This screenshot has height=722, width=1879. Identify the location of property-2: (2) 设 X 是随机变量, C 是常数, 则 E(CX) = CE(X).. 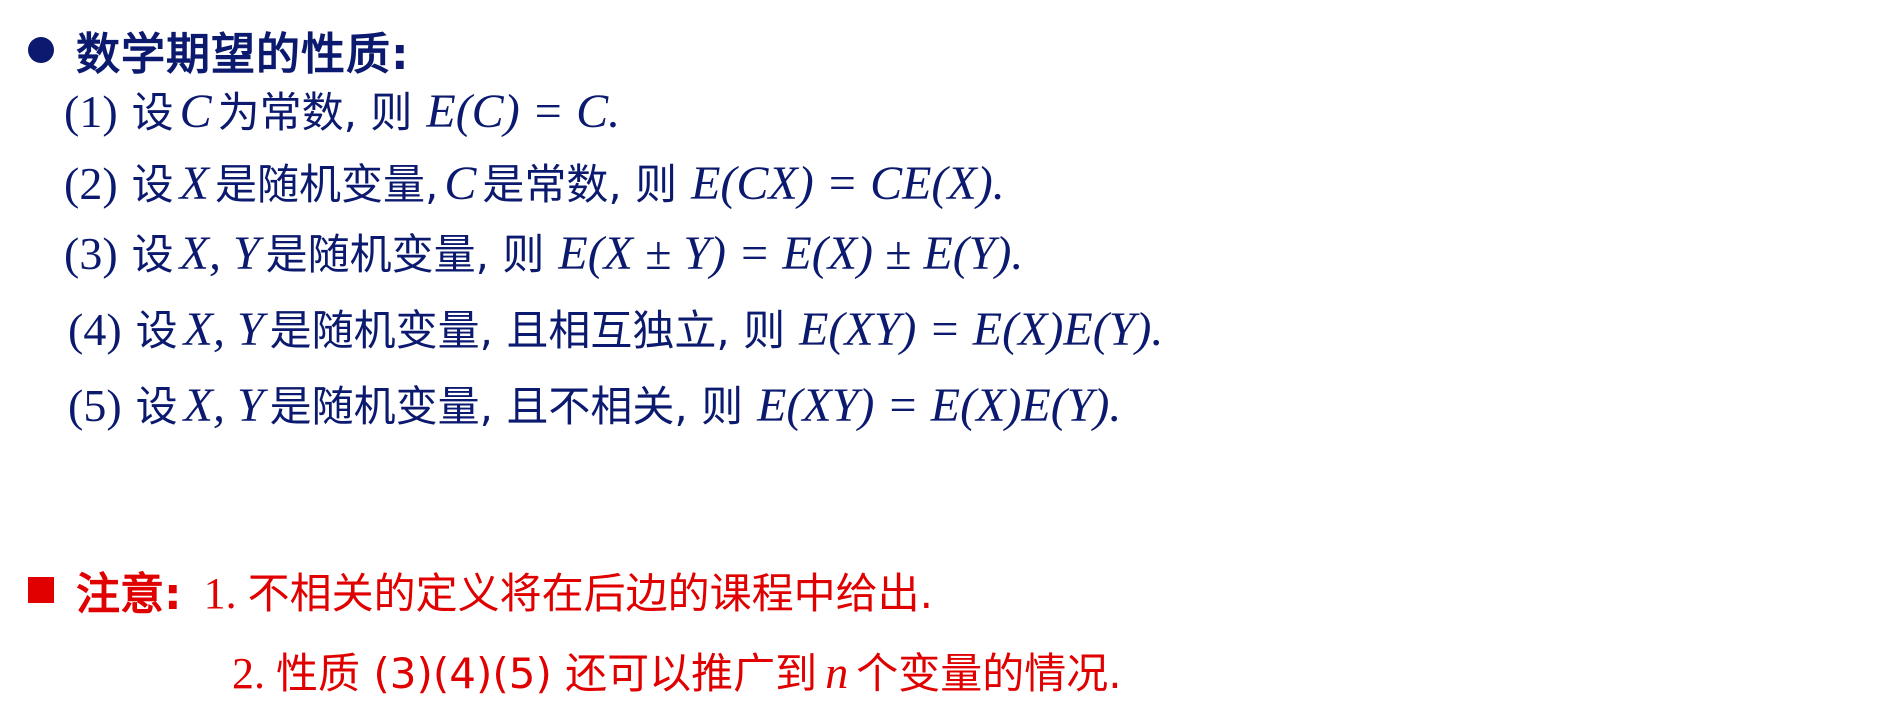
(534, 184).